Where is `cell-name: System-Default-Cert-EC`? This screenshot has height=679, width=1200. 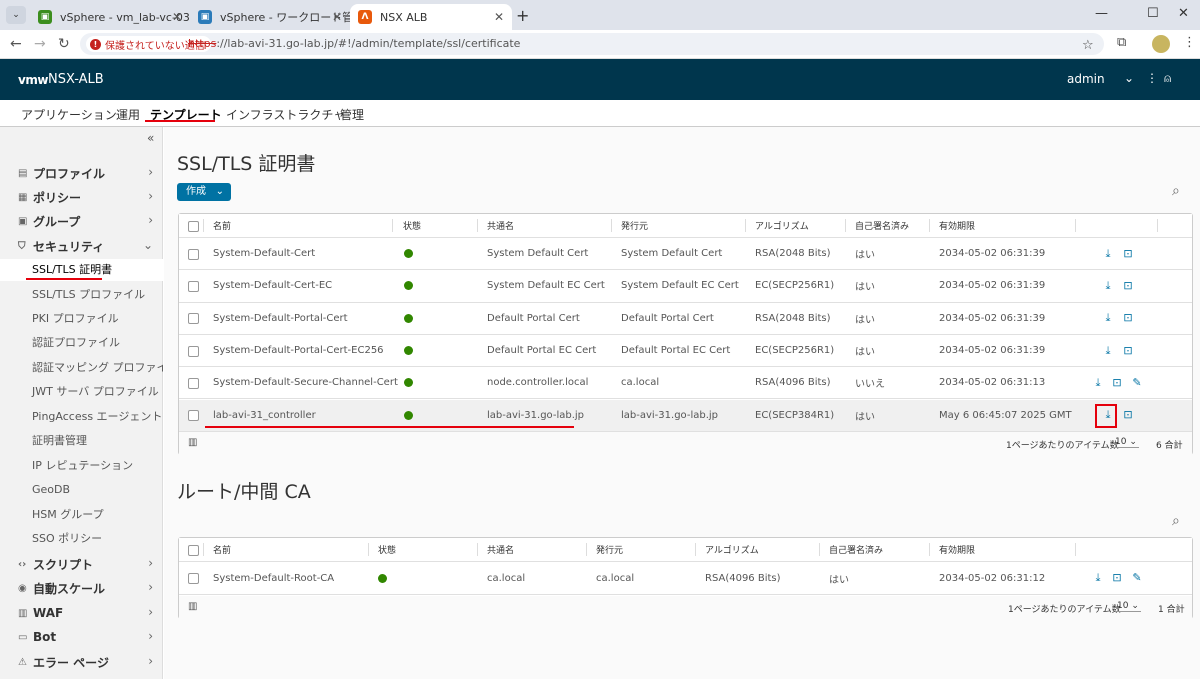 cell-name: System-Default-Cert-EC is located at coordinates (272, 285).